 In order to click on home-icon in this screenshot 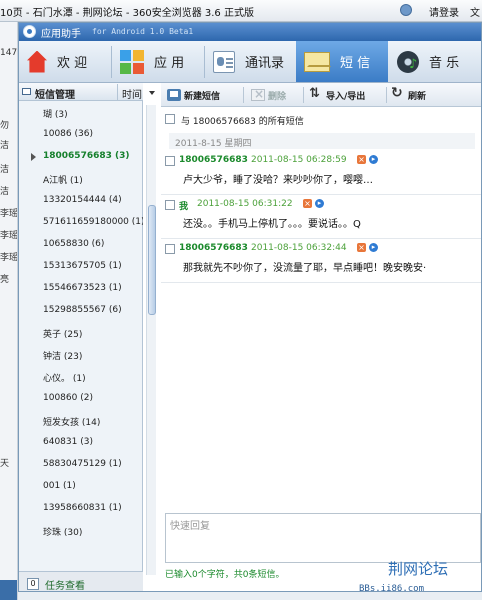, I will do `click(37, 61)`.